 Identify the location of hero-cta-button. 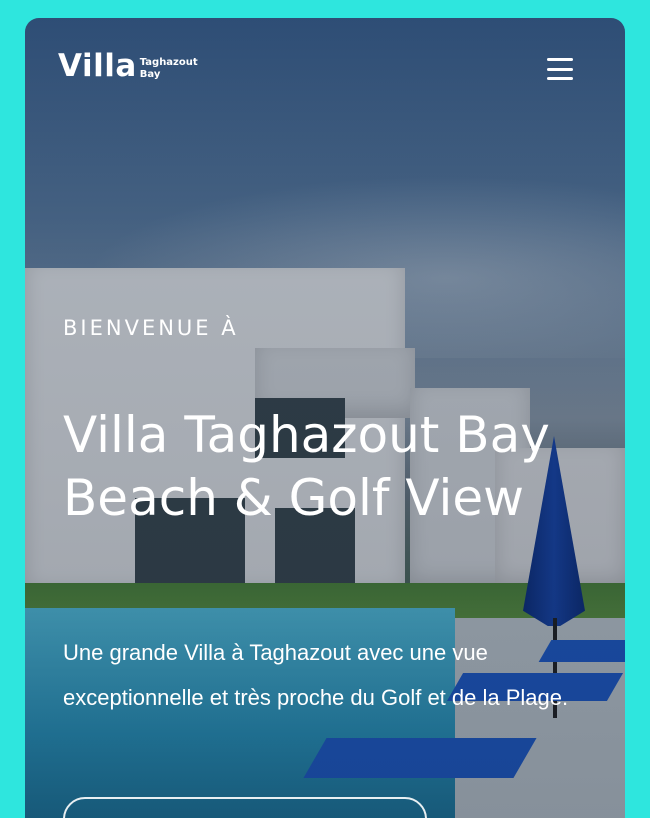
(245, 807).